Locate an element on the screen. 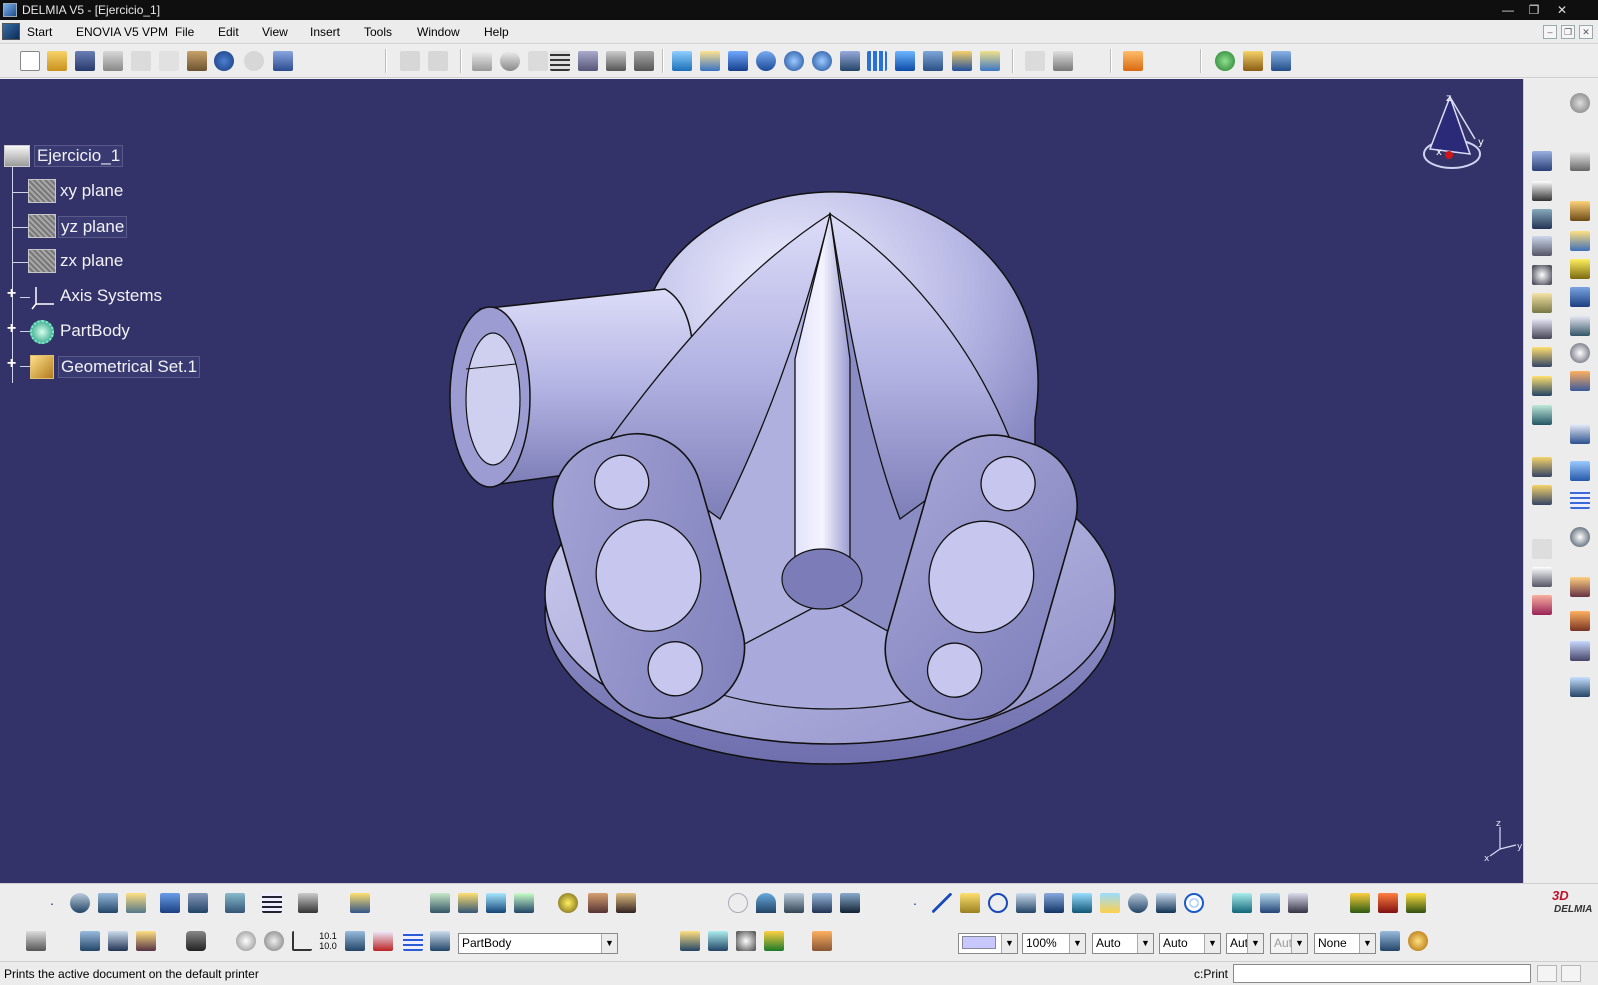  lock-disabled-icon is located at coordinates (538, 61).